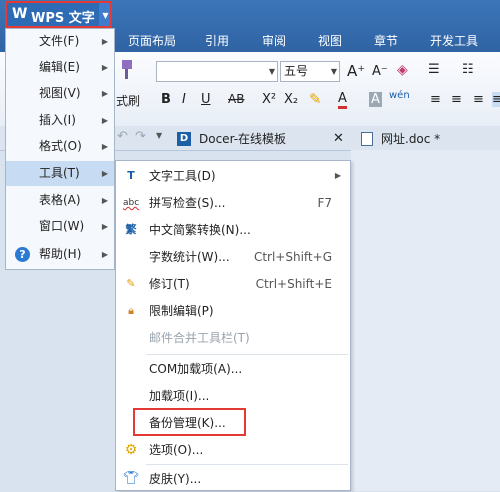 The image size is (500, 492). What do you see at coordinates (126, 70) in the screenshot?
I see `format-painter-icon` at bounding box center [126, 70].